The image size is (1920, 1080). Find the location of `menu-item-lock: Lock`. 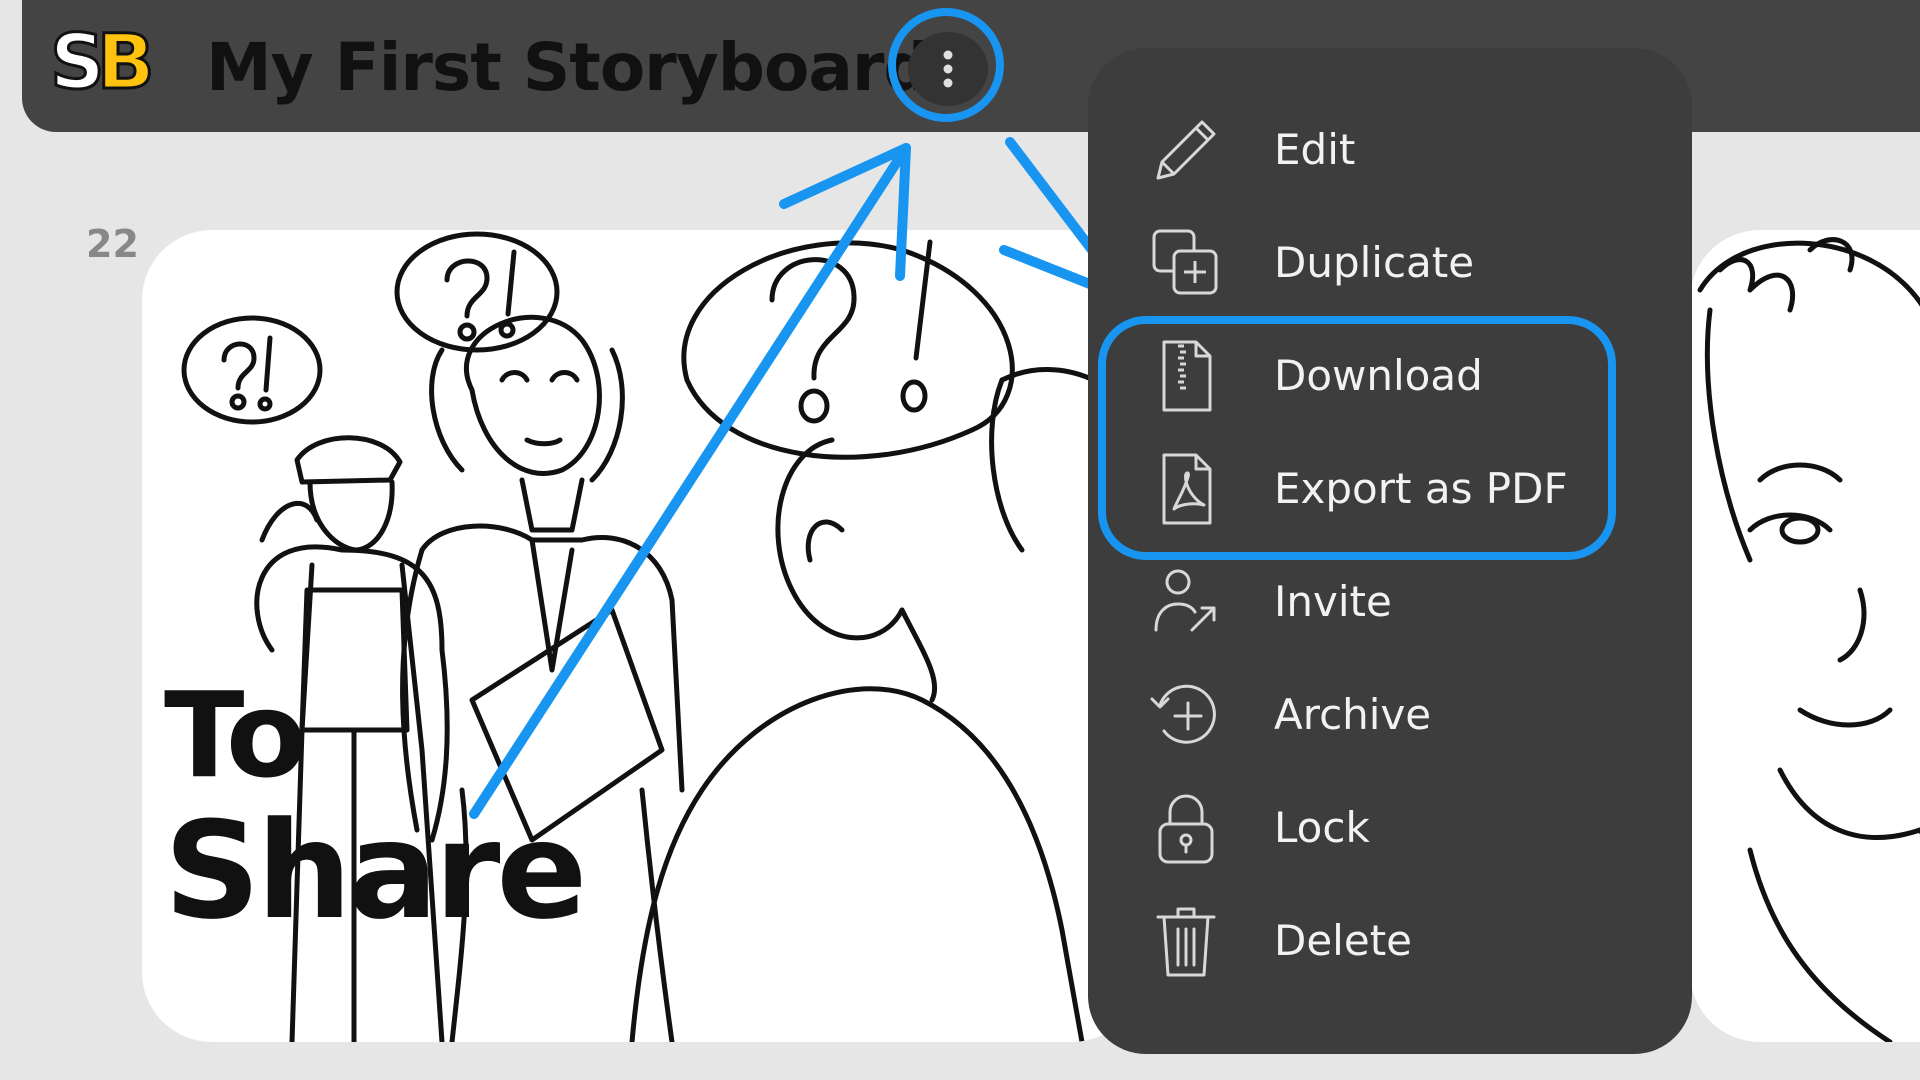

menu-item-lock: Lock is located at coordinates (1390, 827).